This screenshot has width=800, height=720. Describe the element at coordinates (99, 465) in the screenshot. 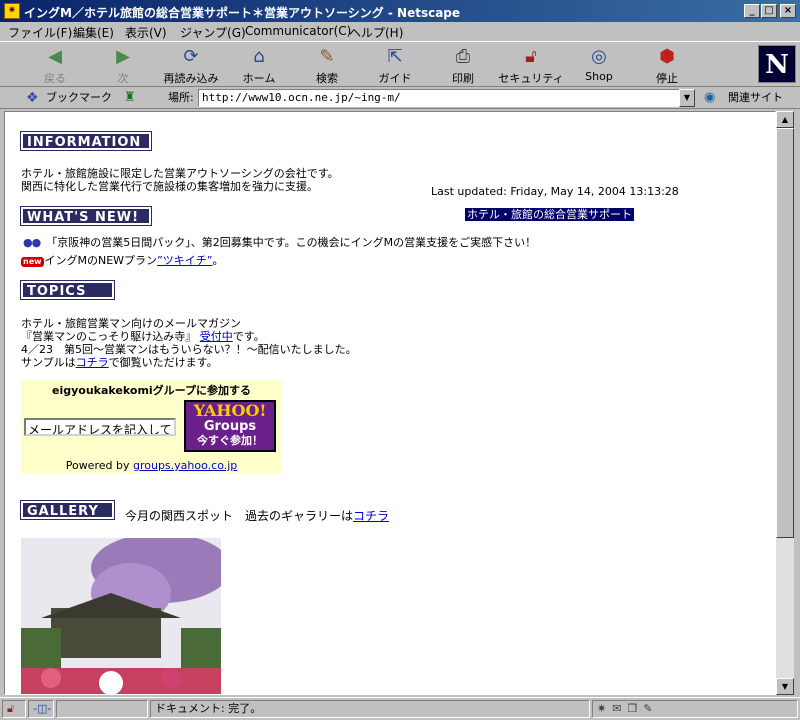

I see `powered-by-prefix: Powered by` at that location.